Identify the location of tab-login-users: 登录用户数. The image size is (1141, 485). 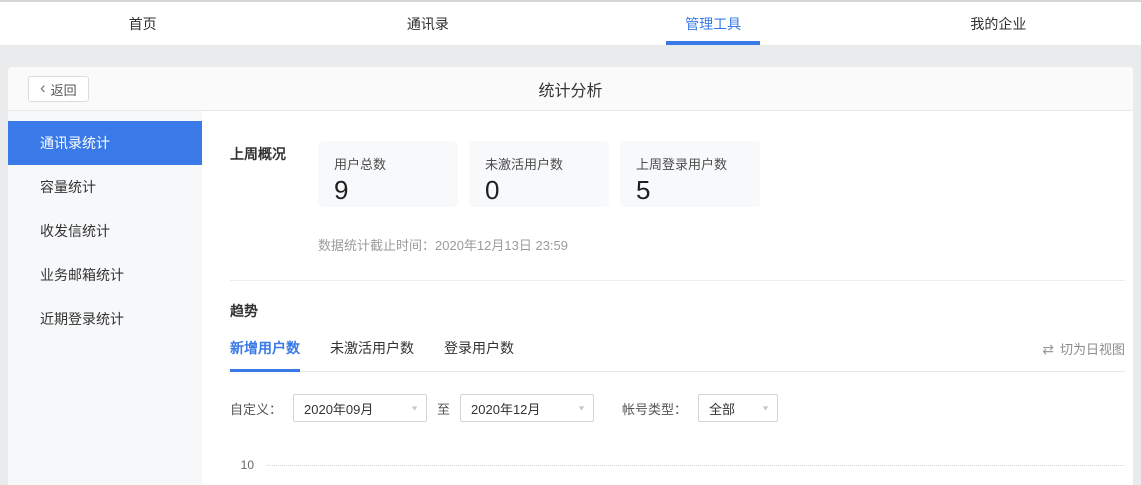
(479, 354).